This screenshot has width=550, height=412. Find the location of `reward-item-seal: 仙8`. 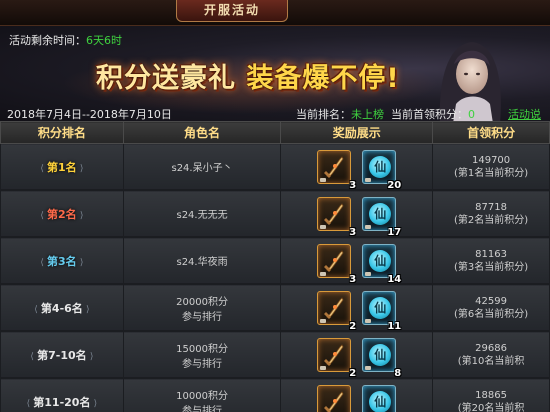

reward-item-seal: 仙8 is located at coordinates (381, 358).